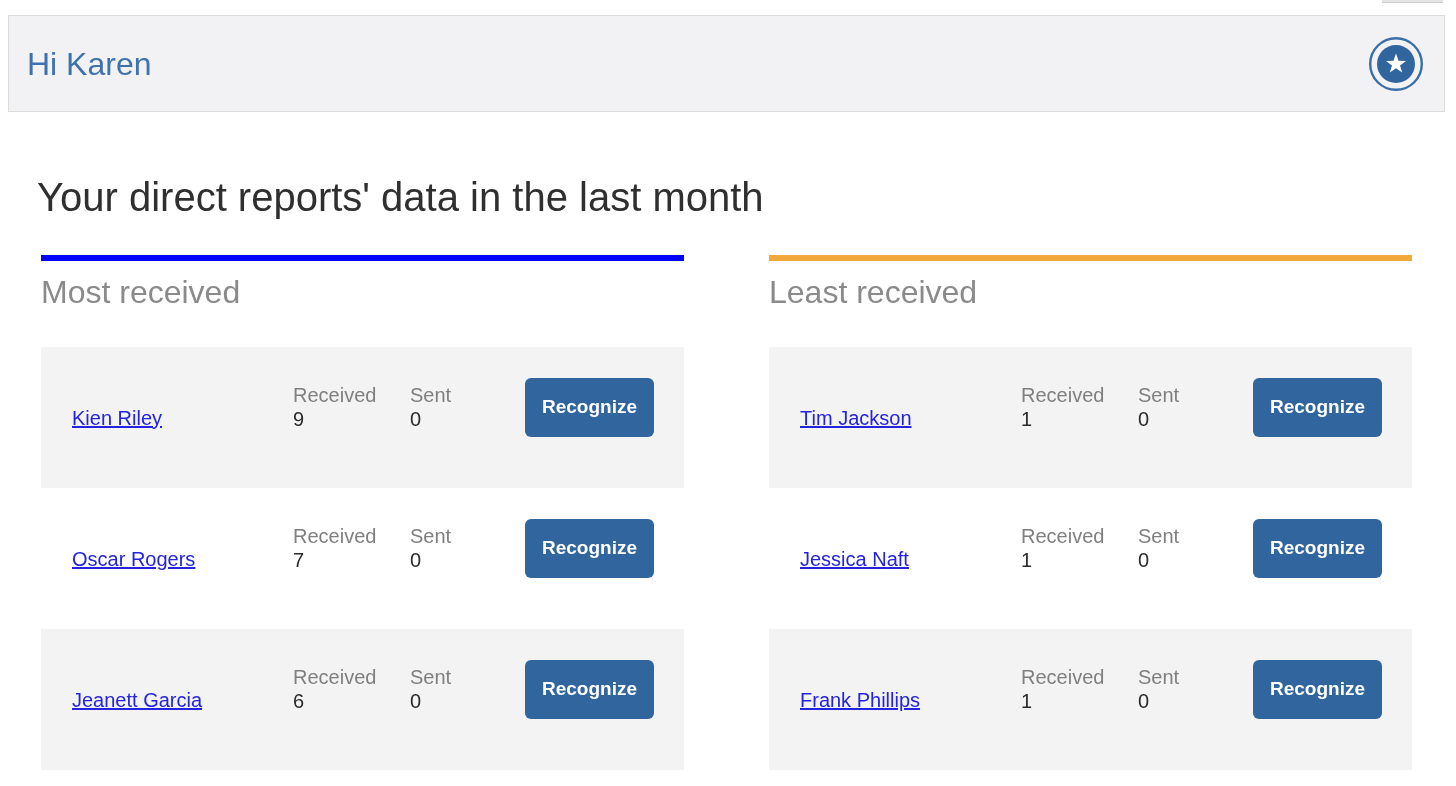  I want to click on page-title: Your direct reports' data in the last month, so click(401, 197).